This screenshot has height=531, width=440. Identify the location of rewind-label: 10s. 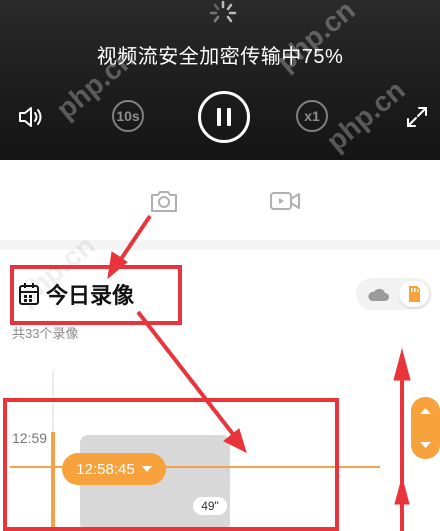
(128, 116).